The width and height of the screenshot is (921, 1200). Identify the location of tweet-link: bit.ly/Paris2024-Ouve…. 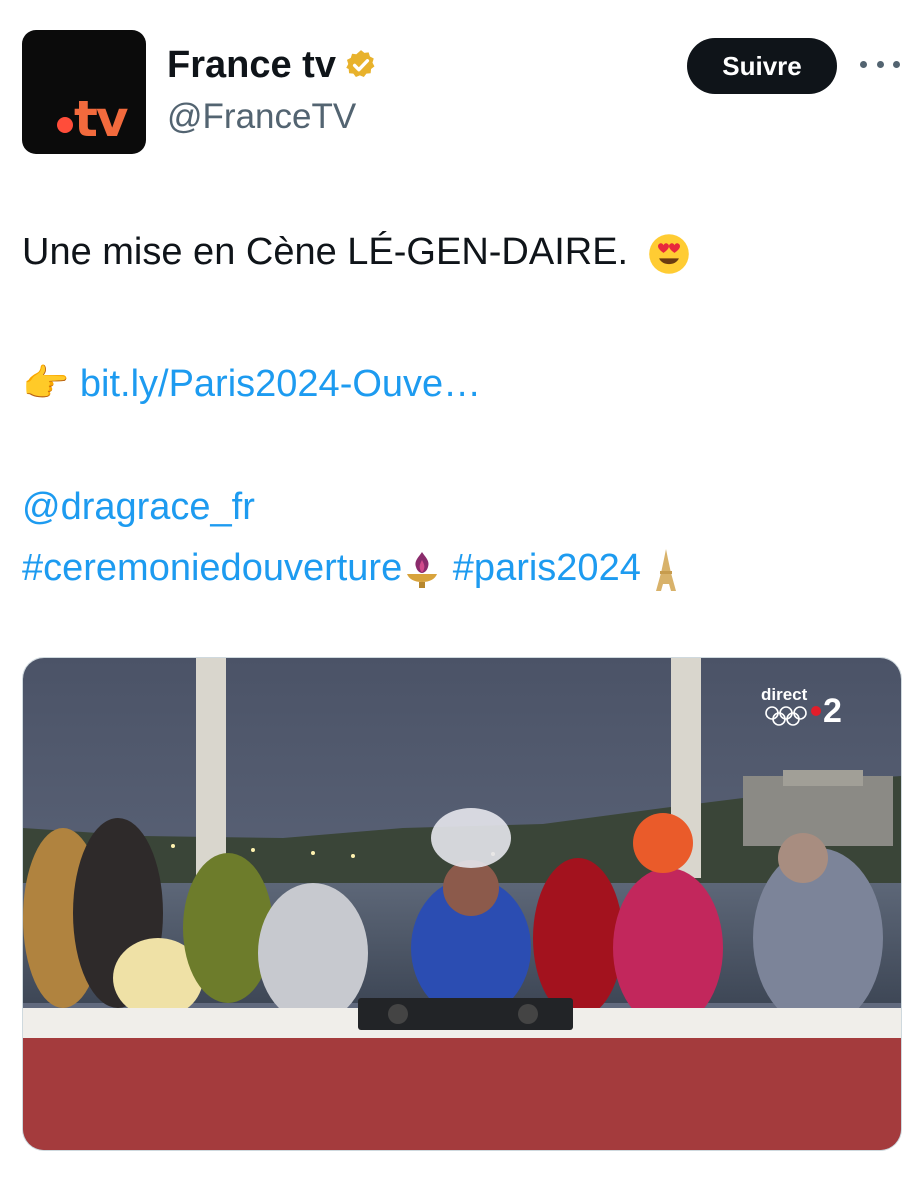
(280, 384).